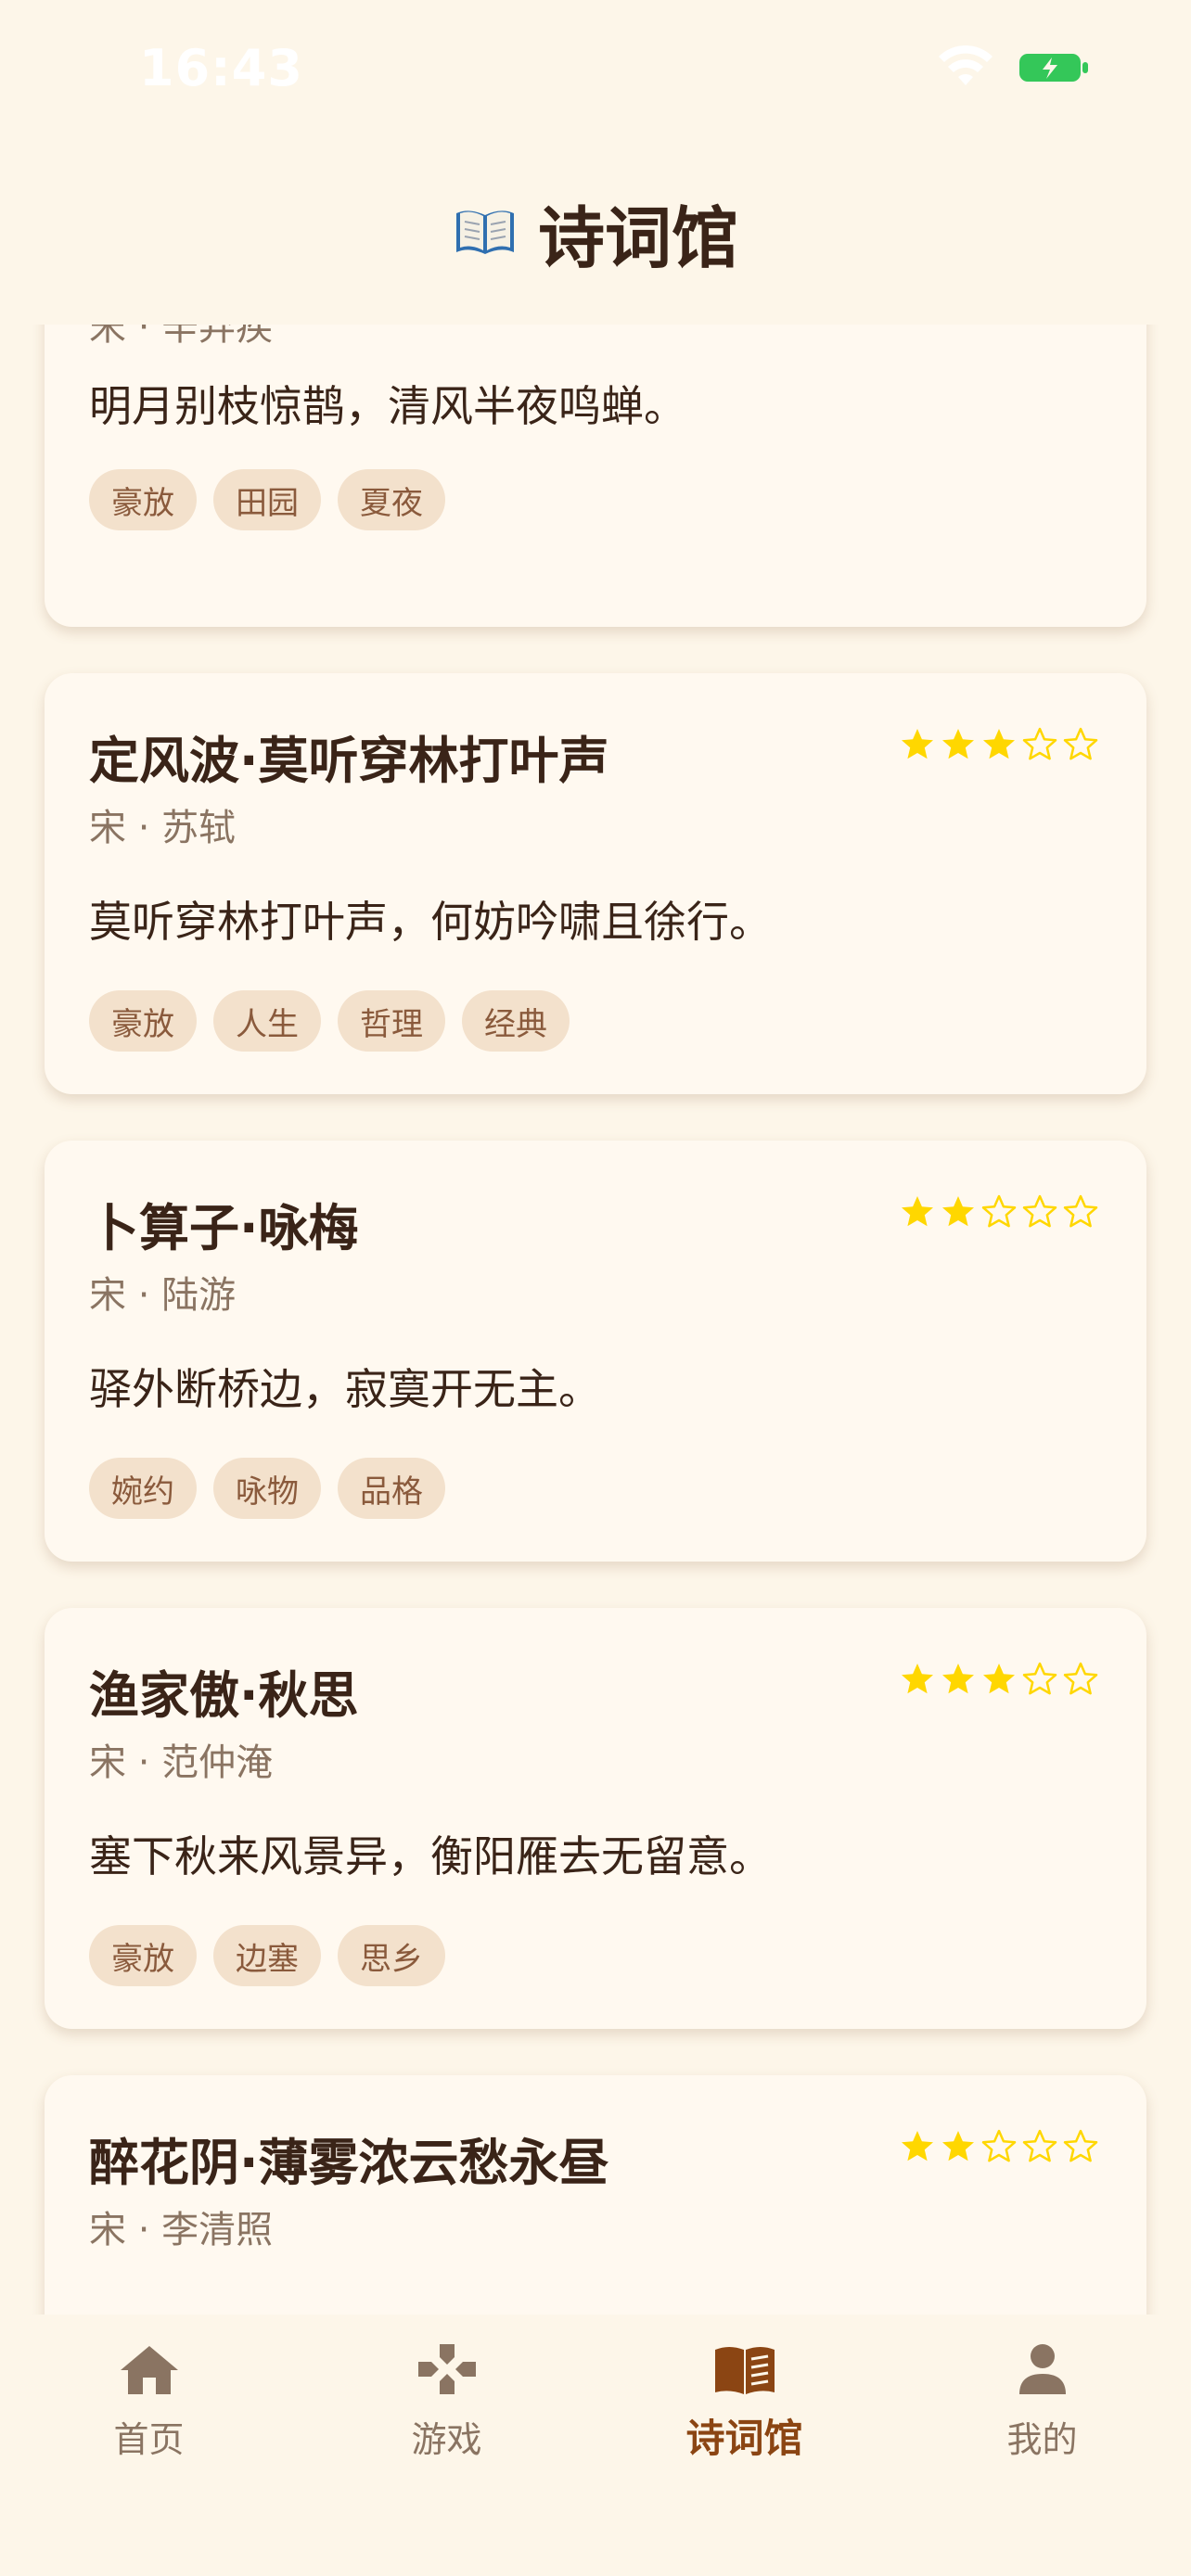 The image size is (1191, 2576). I want to click on home-indicator, so click(595, 2549).